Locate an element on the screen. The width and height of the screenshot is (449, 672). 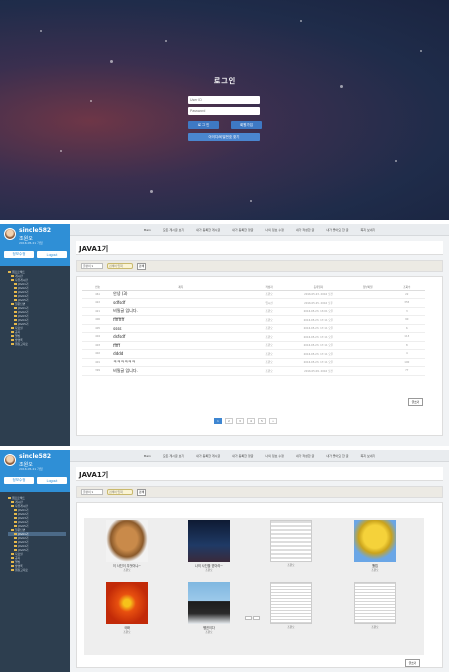
night-sky-photo is located at coordinates (209, 541).